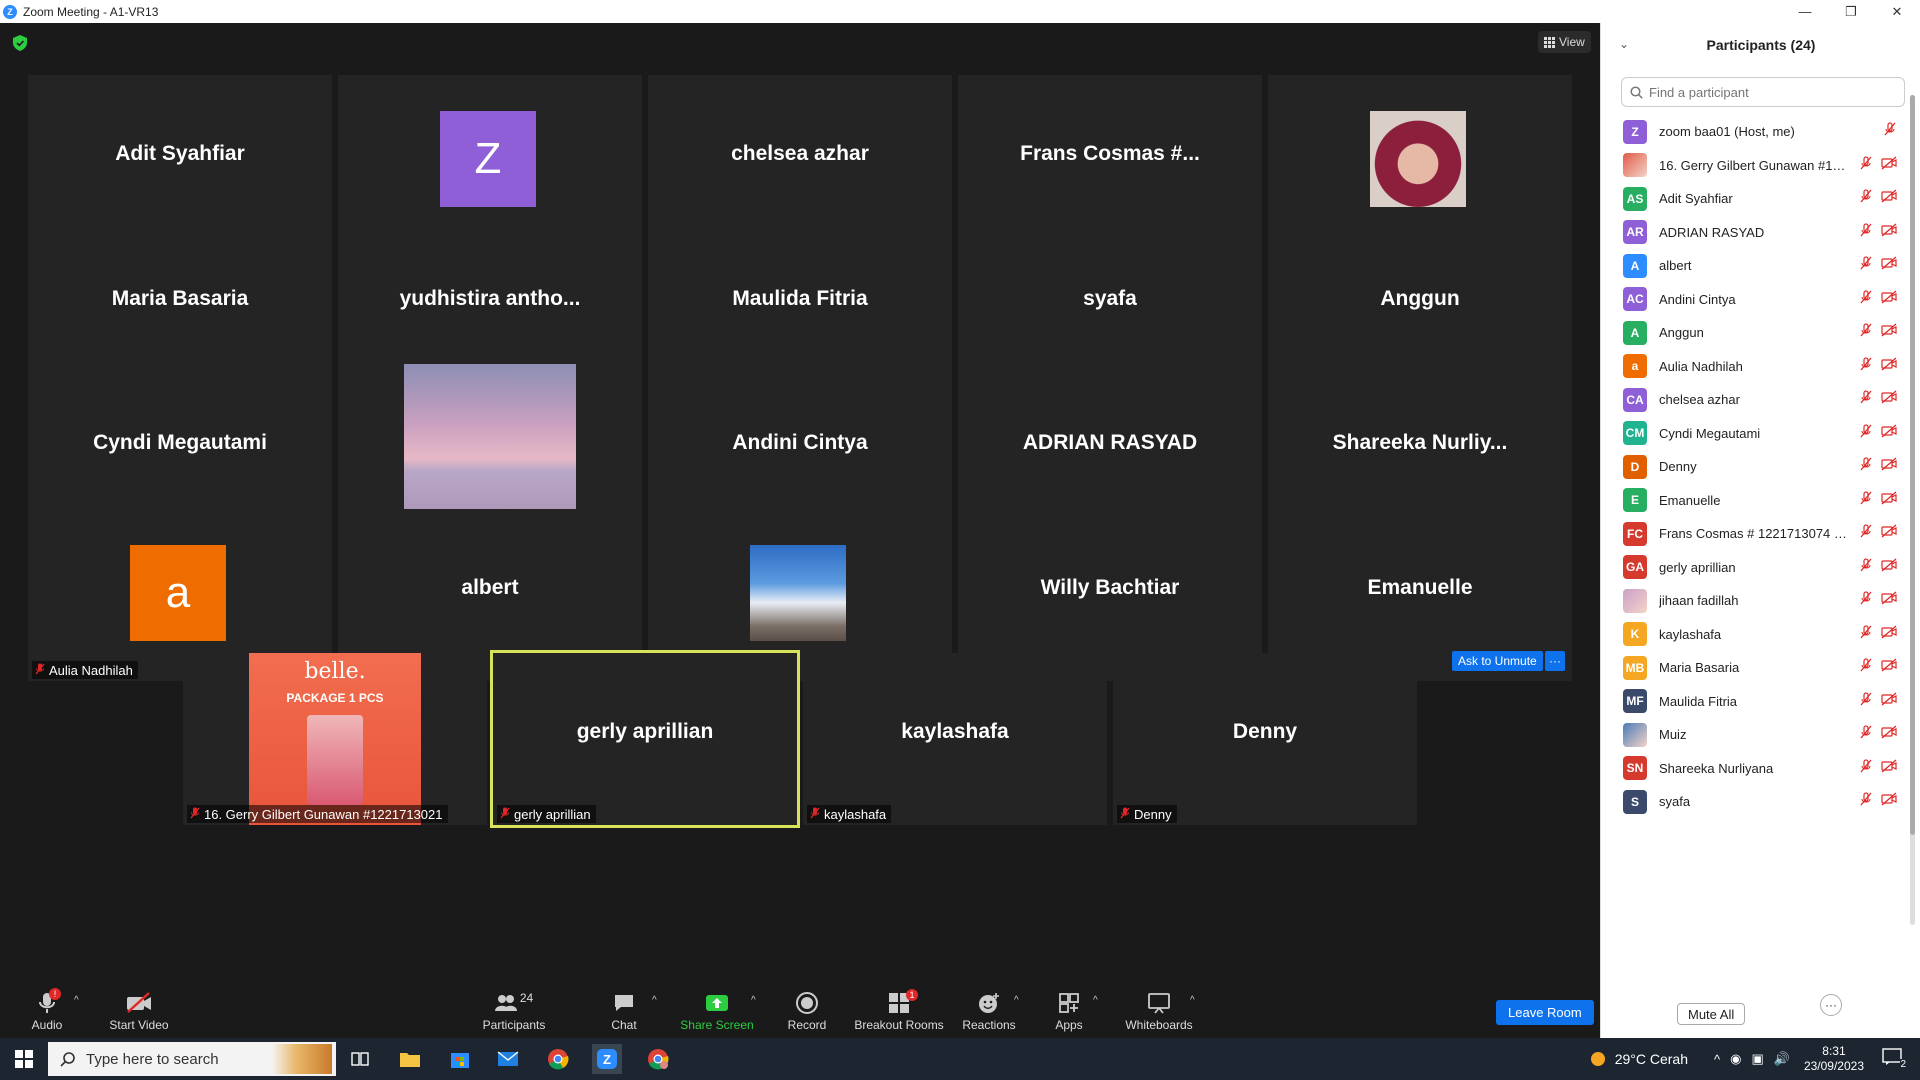  What do you see at coordinates (1805, 11) in the screenshot?
I see `minimize-button: —` at bounding box center [1805, 11].